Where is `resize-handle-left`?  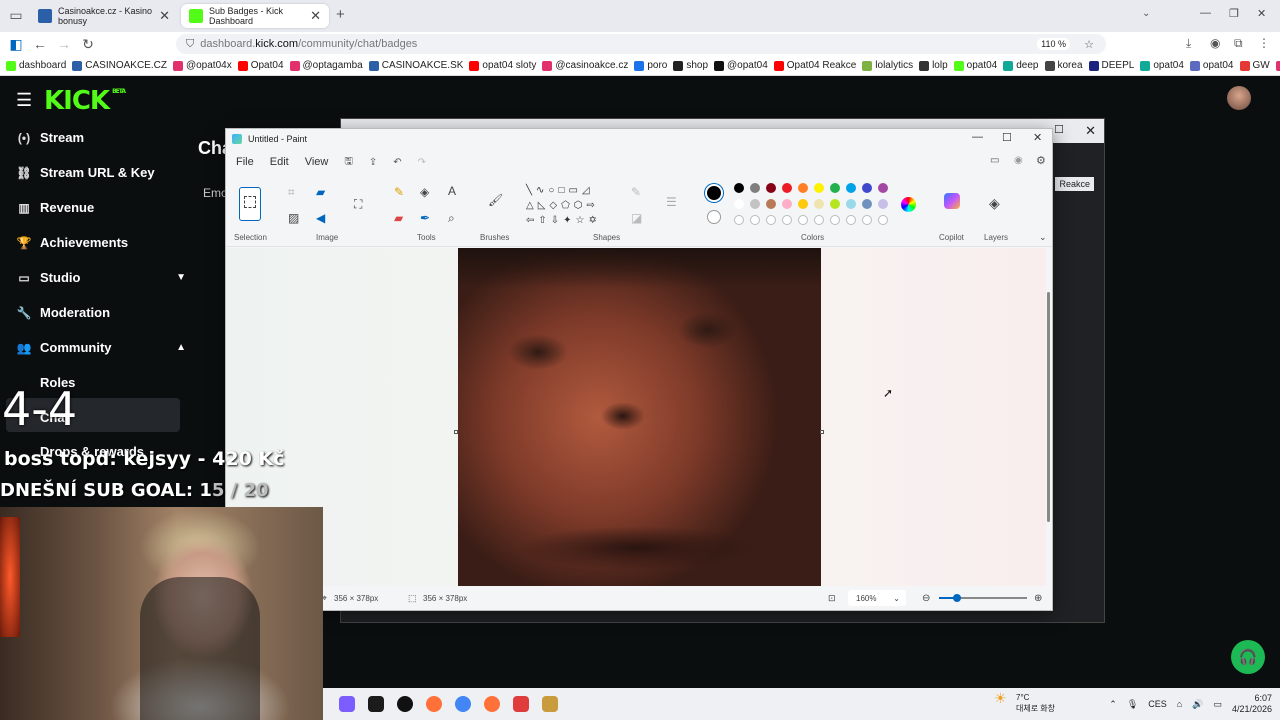 resize-handle-left is located at coordinates (456, 432).